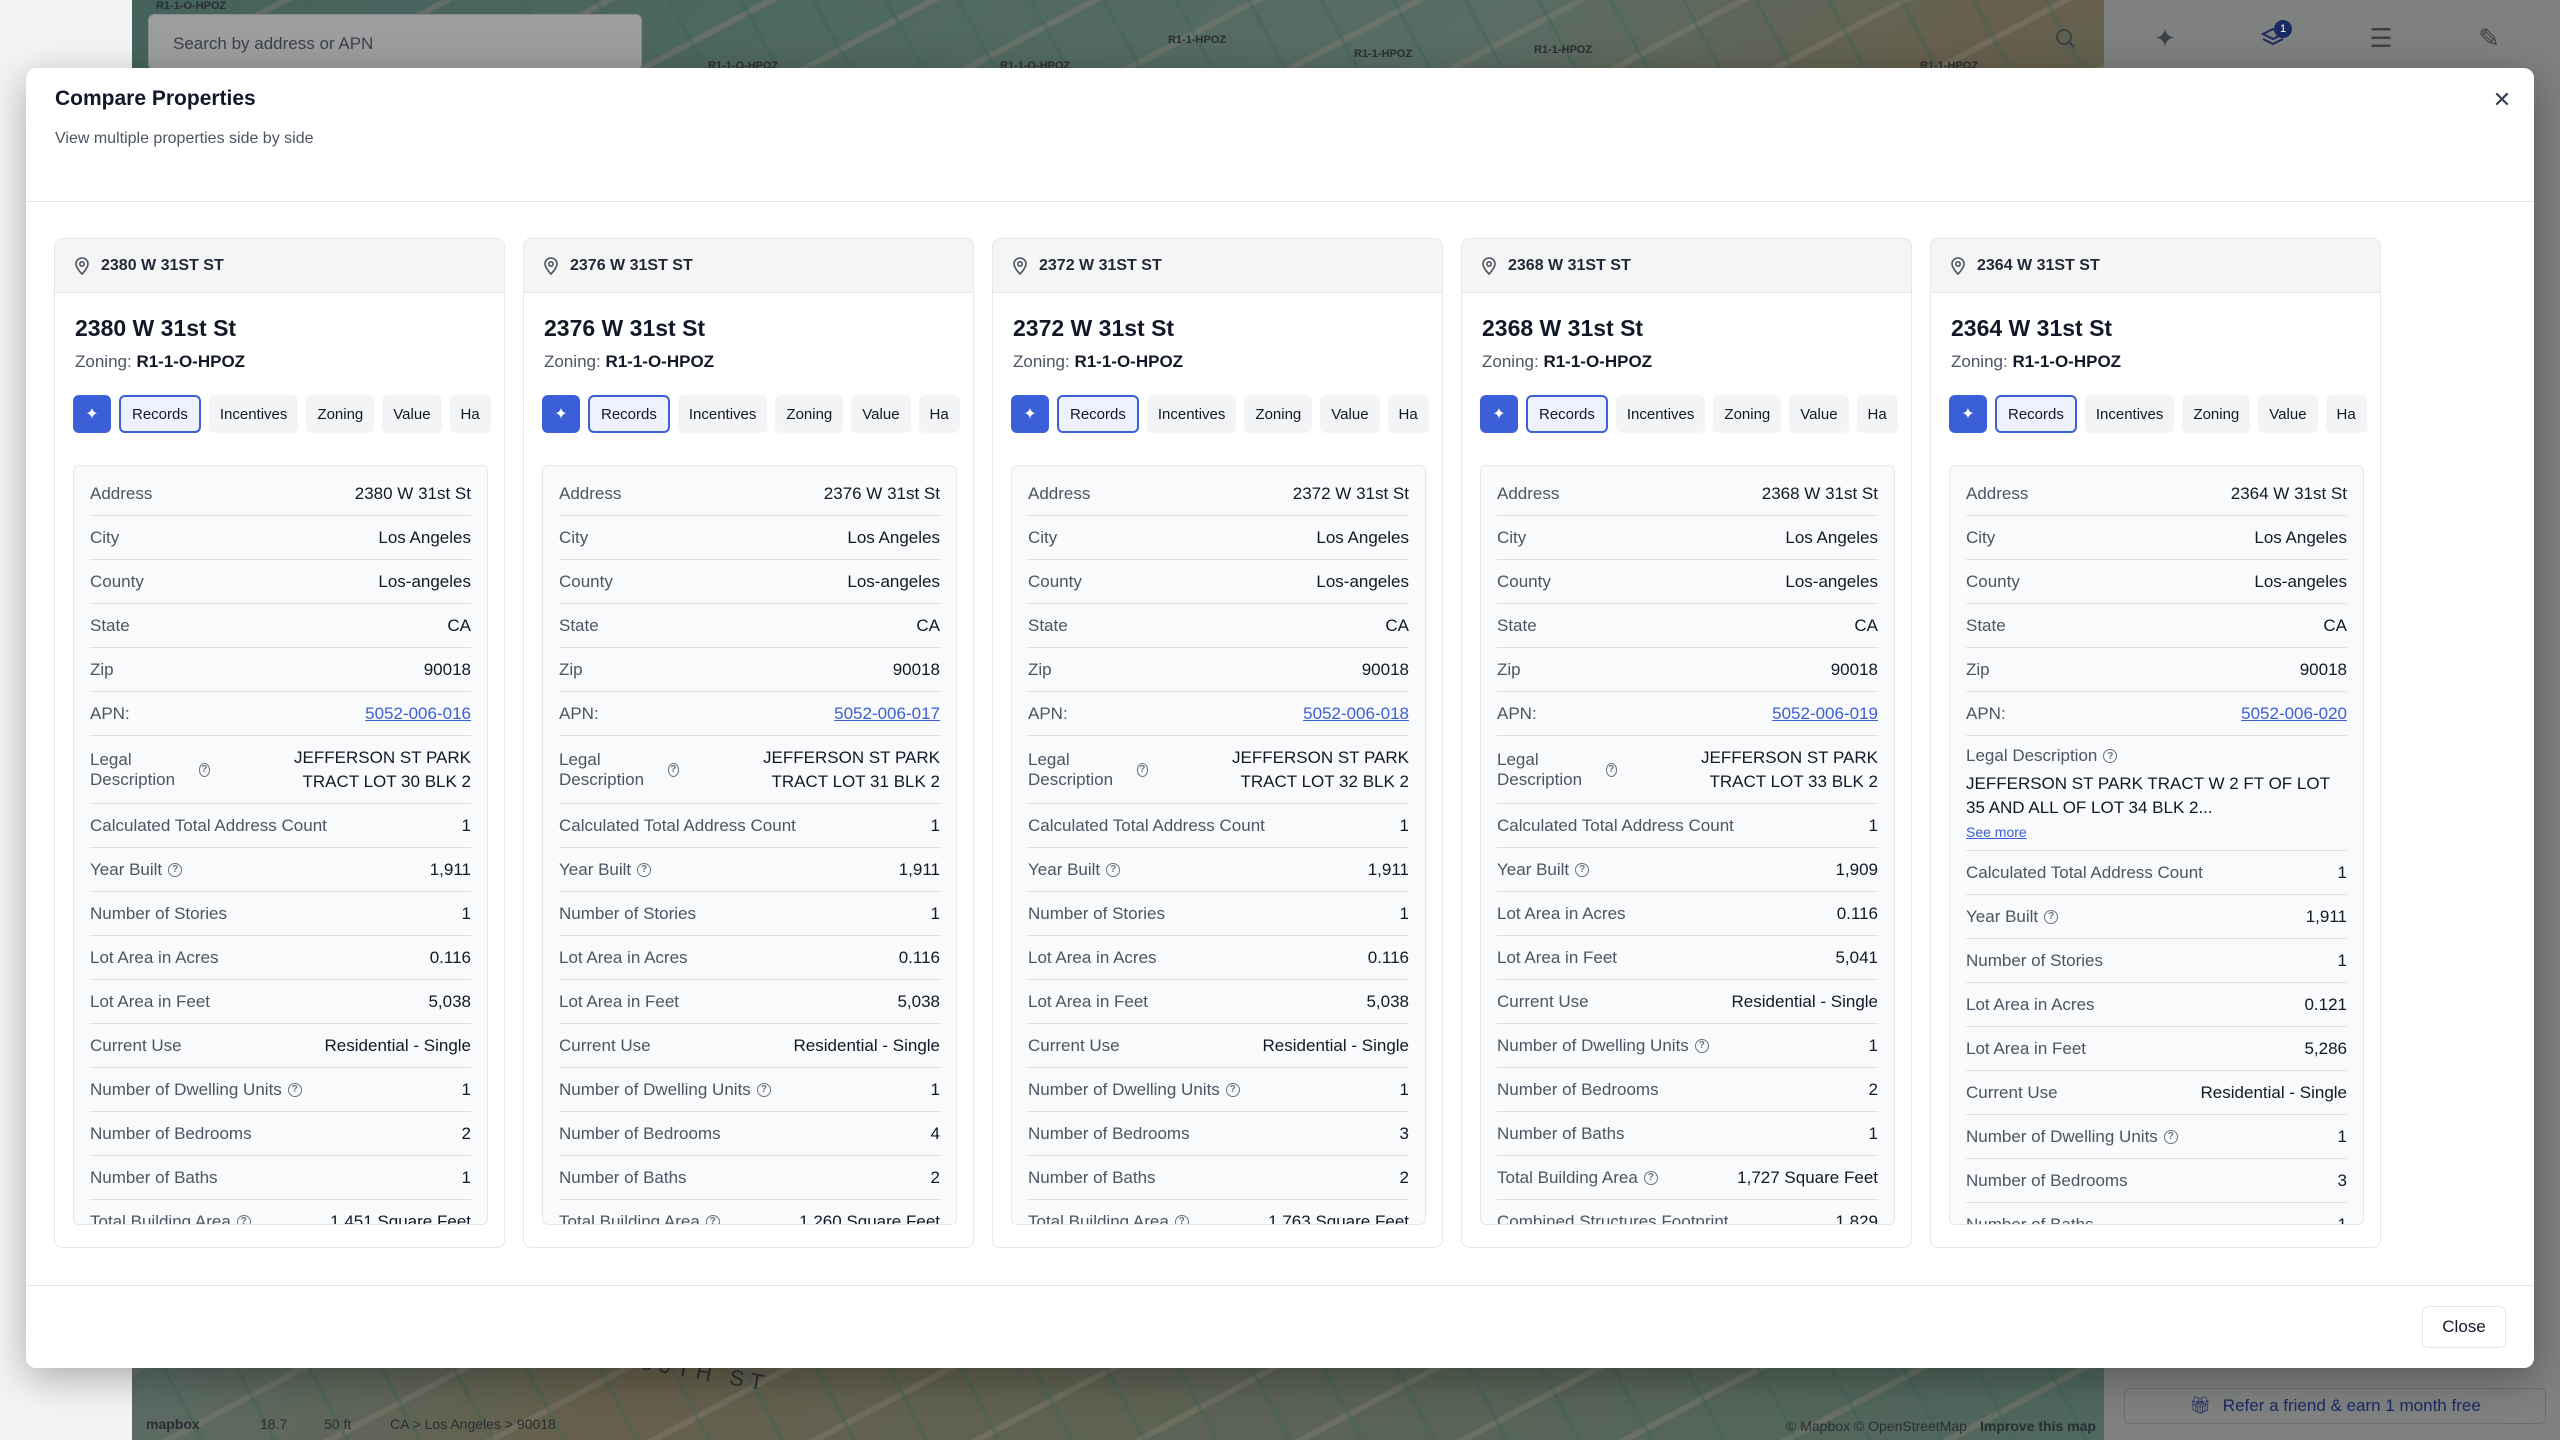  I want to click on property-card-header: 2372 W 31ST ST, so click(1217, 266).